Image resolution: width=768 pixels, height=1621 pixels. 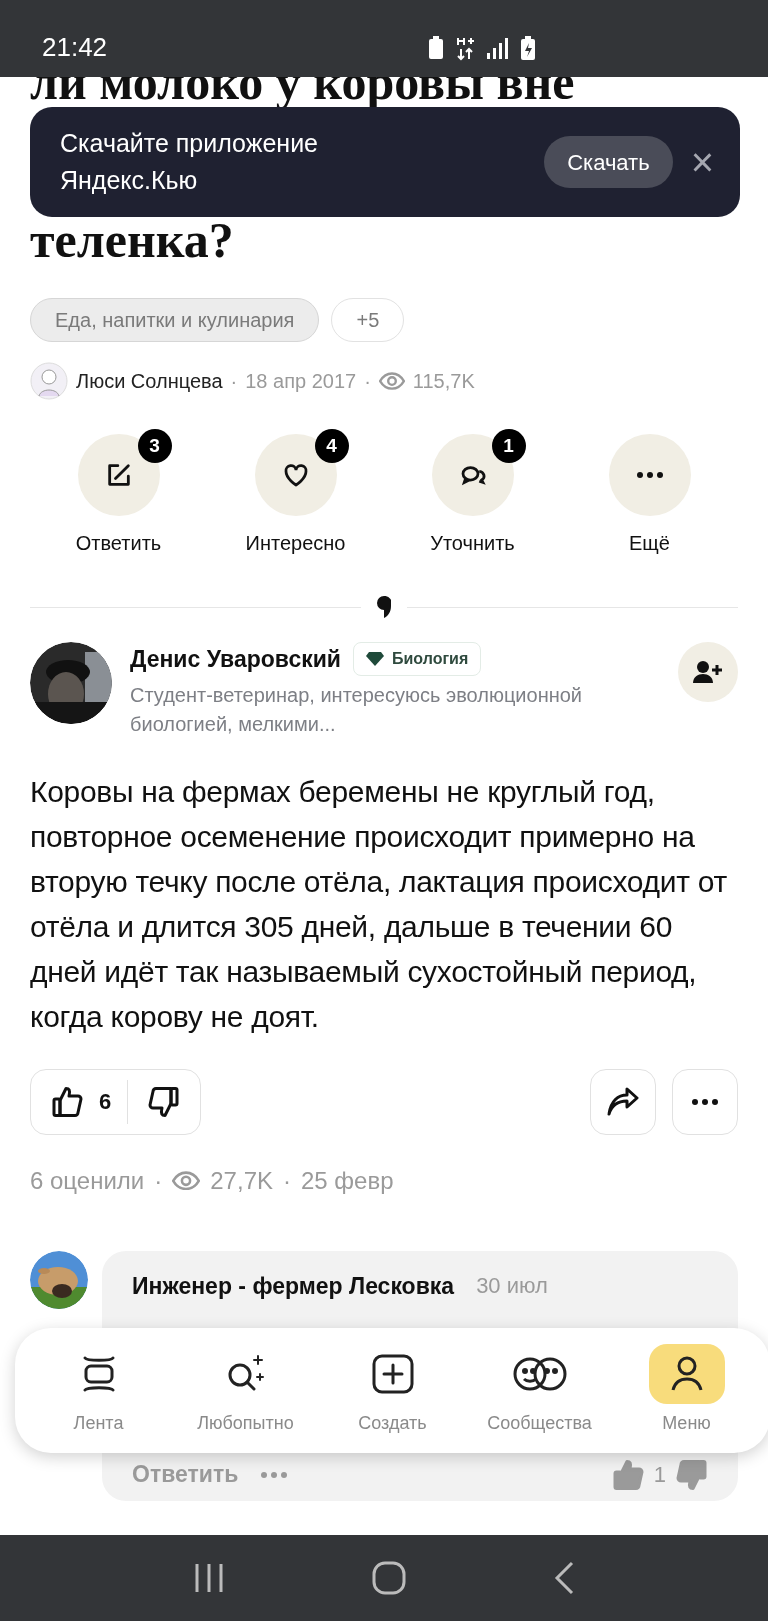 I want to click on share-icon, so click(x=623, y=1101).